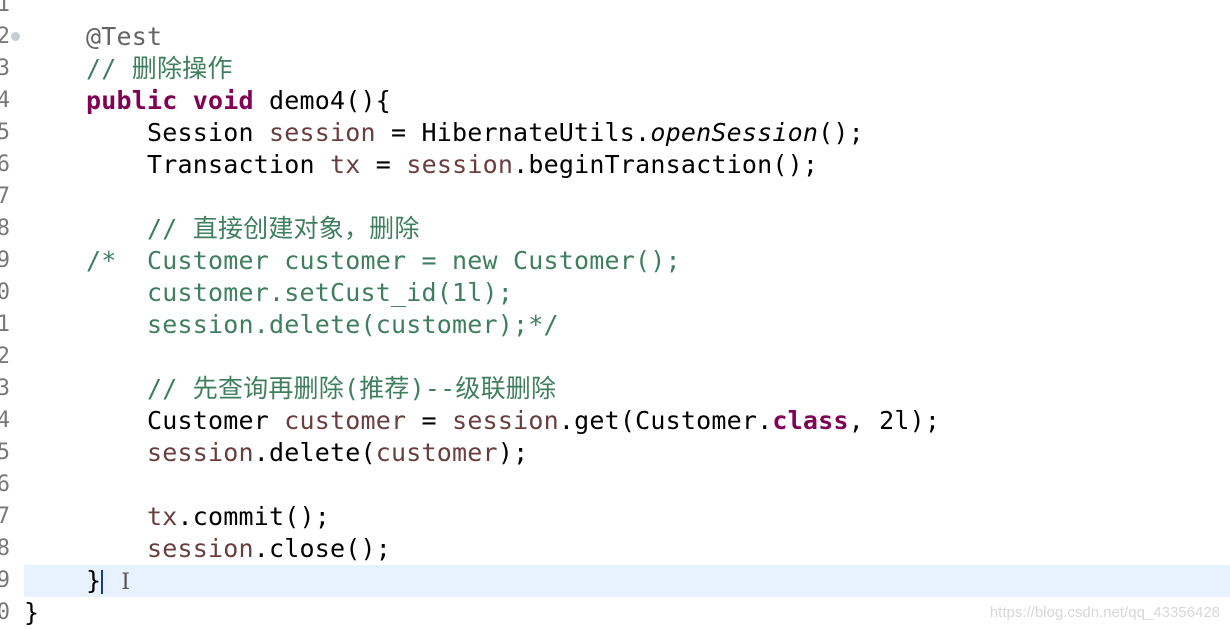  Describe the element at coordinates (615, 69) in the screenshot. I see `code-line: 3 // 删除操作` at that location.